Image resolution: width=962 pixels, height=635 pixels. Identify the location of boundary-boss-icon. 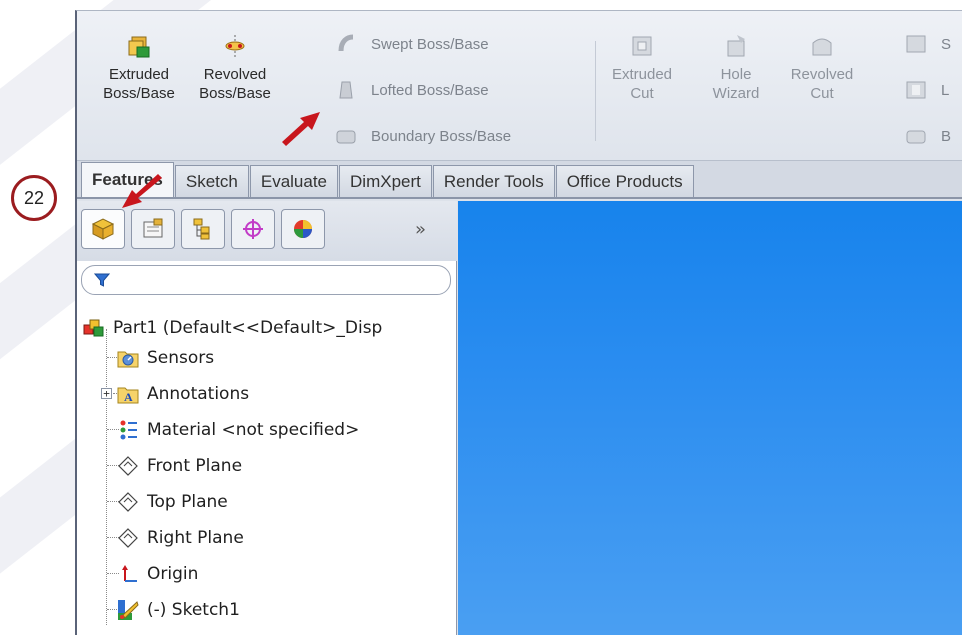
(346, 137).